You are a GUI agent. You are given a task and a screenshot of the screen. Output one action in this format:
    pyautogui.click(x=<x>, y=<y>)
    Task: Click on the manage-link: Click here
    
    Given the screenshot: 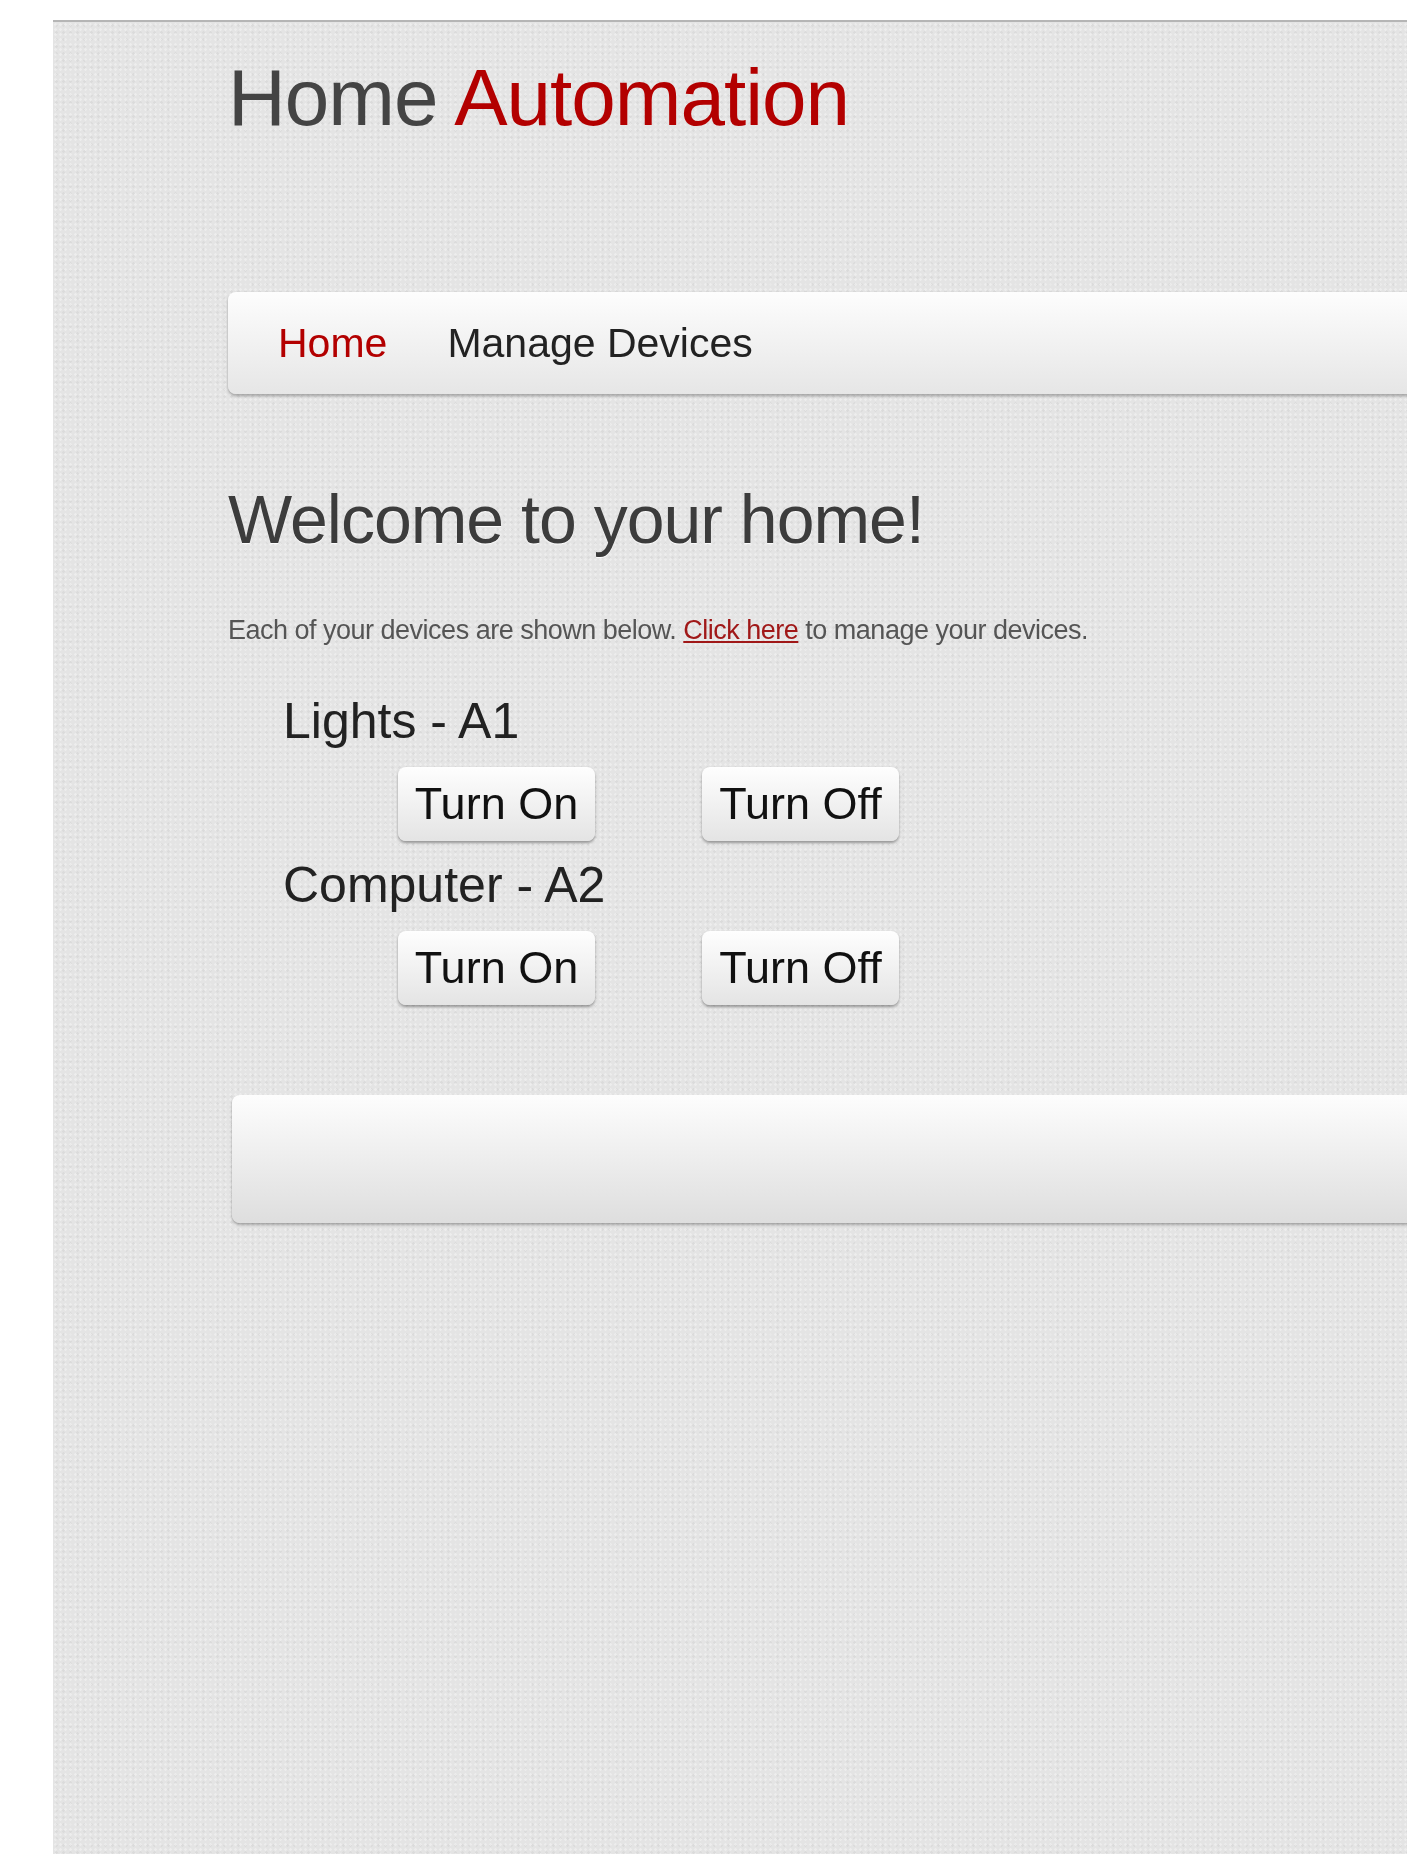 What is the action you would take?
    pyautogui.click(x=741, y=629)
    